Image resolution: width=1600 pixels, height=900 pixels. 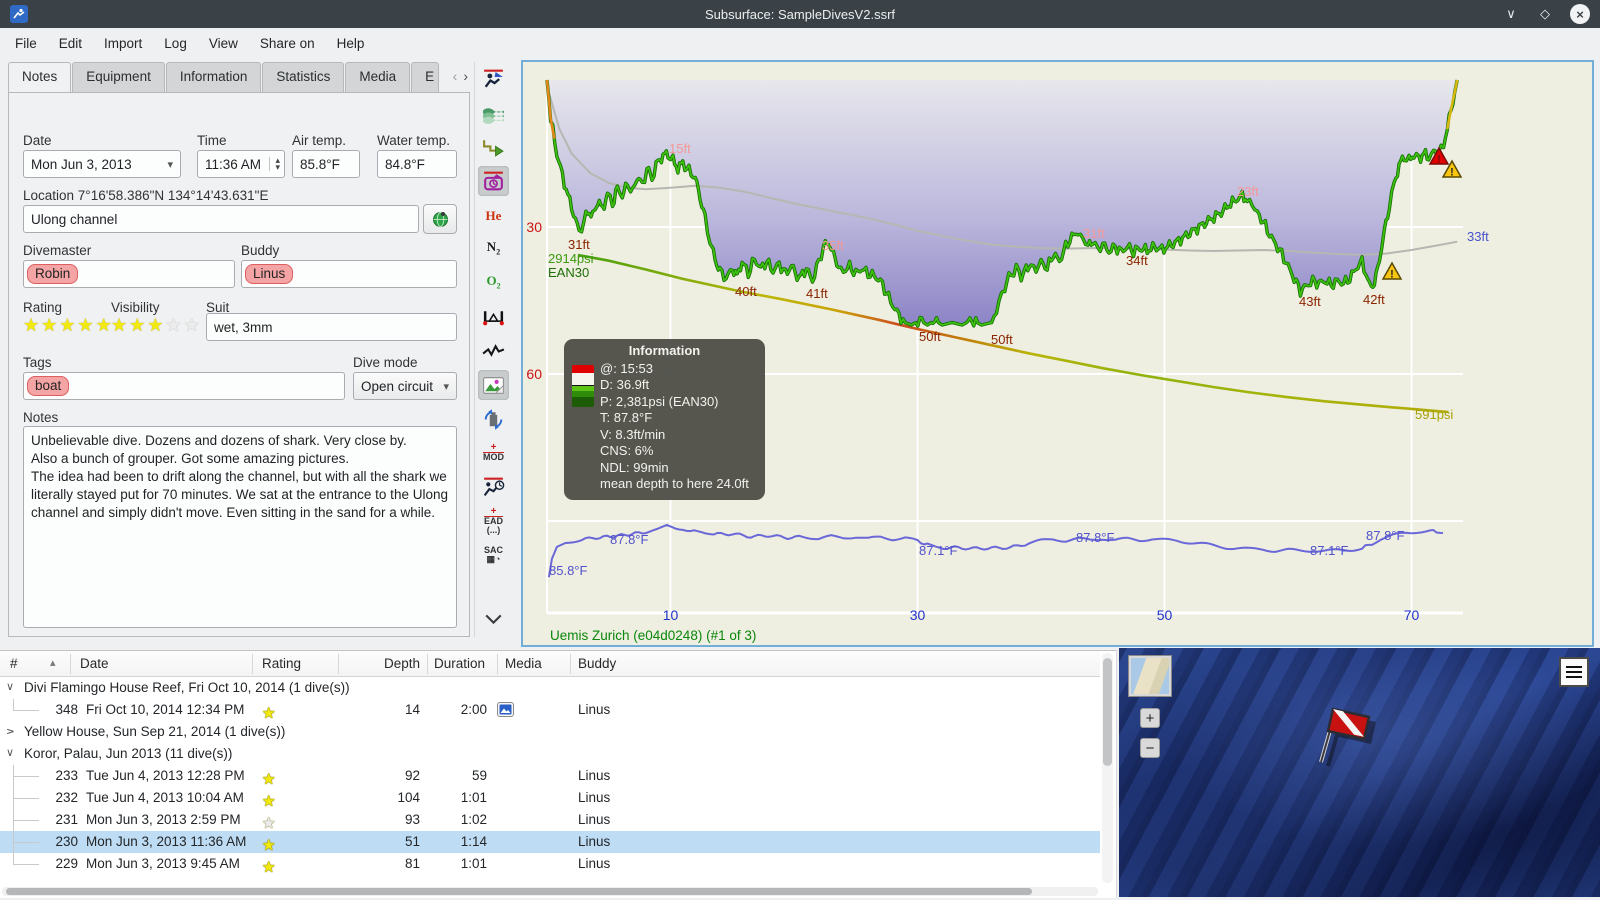 What do you see at coordinates (1150, 718) in the screenshot?
I see `map-zoom-in-button: +` at bounding box center [1150, 718].